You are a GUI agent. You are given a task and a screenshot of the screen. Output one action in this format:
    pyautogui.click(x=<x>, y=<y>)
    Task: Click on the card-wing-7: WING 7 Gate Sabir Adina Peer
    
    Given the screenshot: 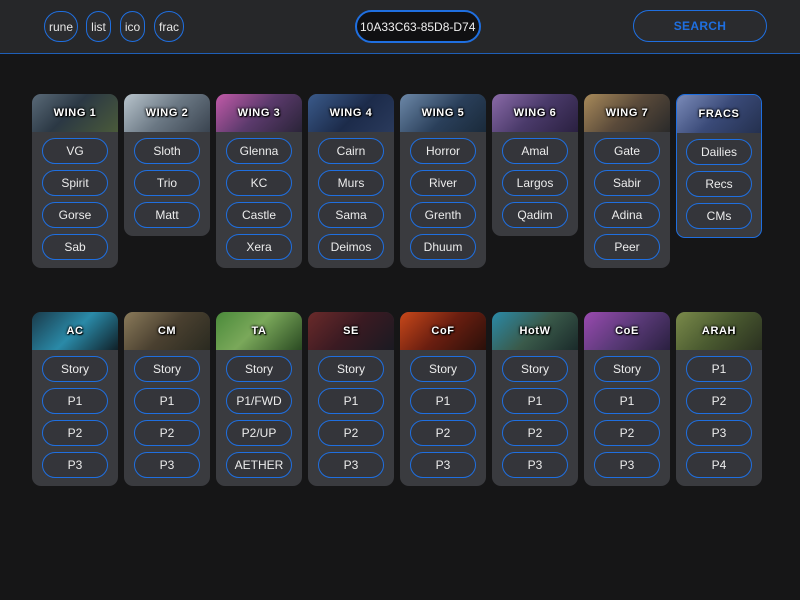 What is the action you would take?
    pyautogui.click(x=627, y=181)
    